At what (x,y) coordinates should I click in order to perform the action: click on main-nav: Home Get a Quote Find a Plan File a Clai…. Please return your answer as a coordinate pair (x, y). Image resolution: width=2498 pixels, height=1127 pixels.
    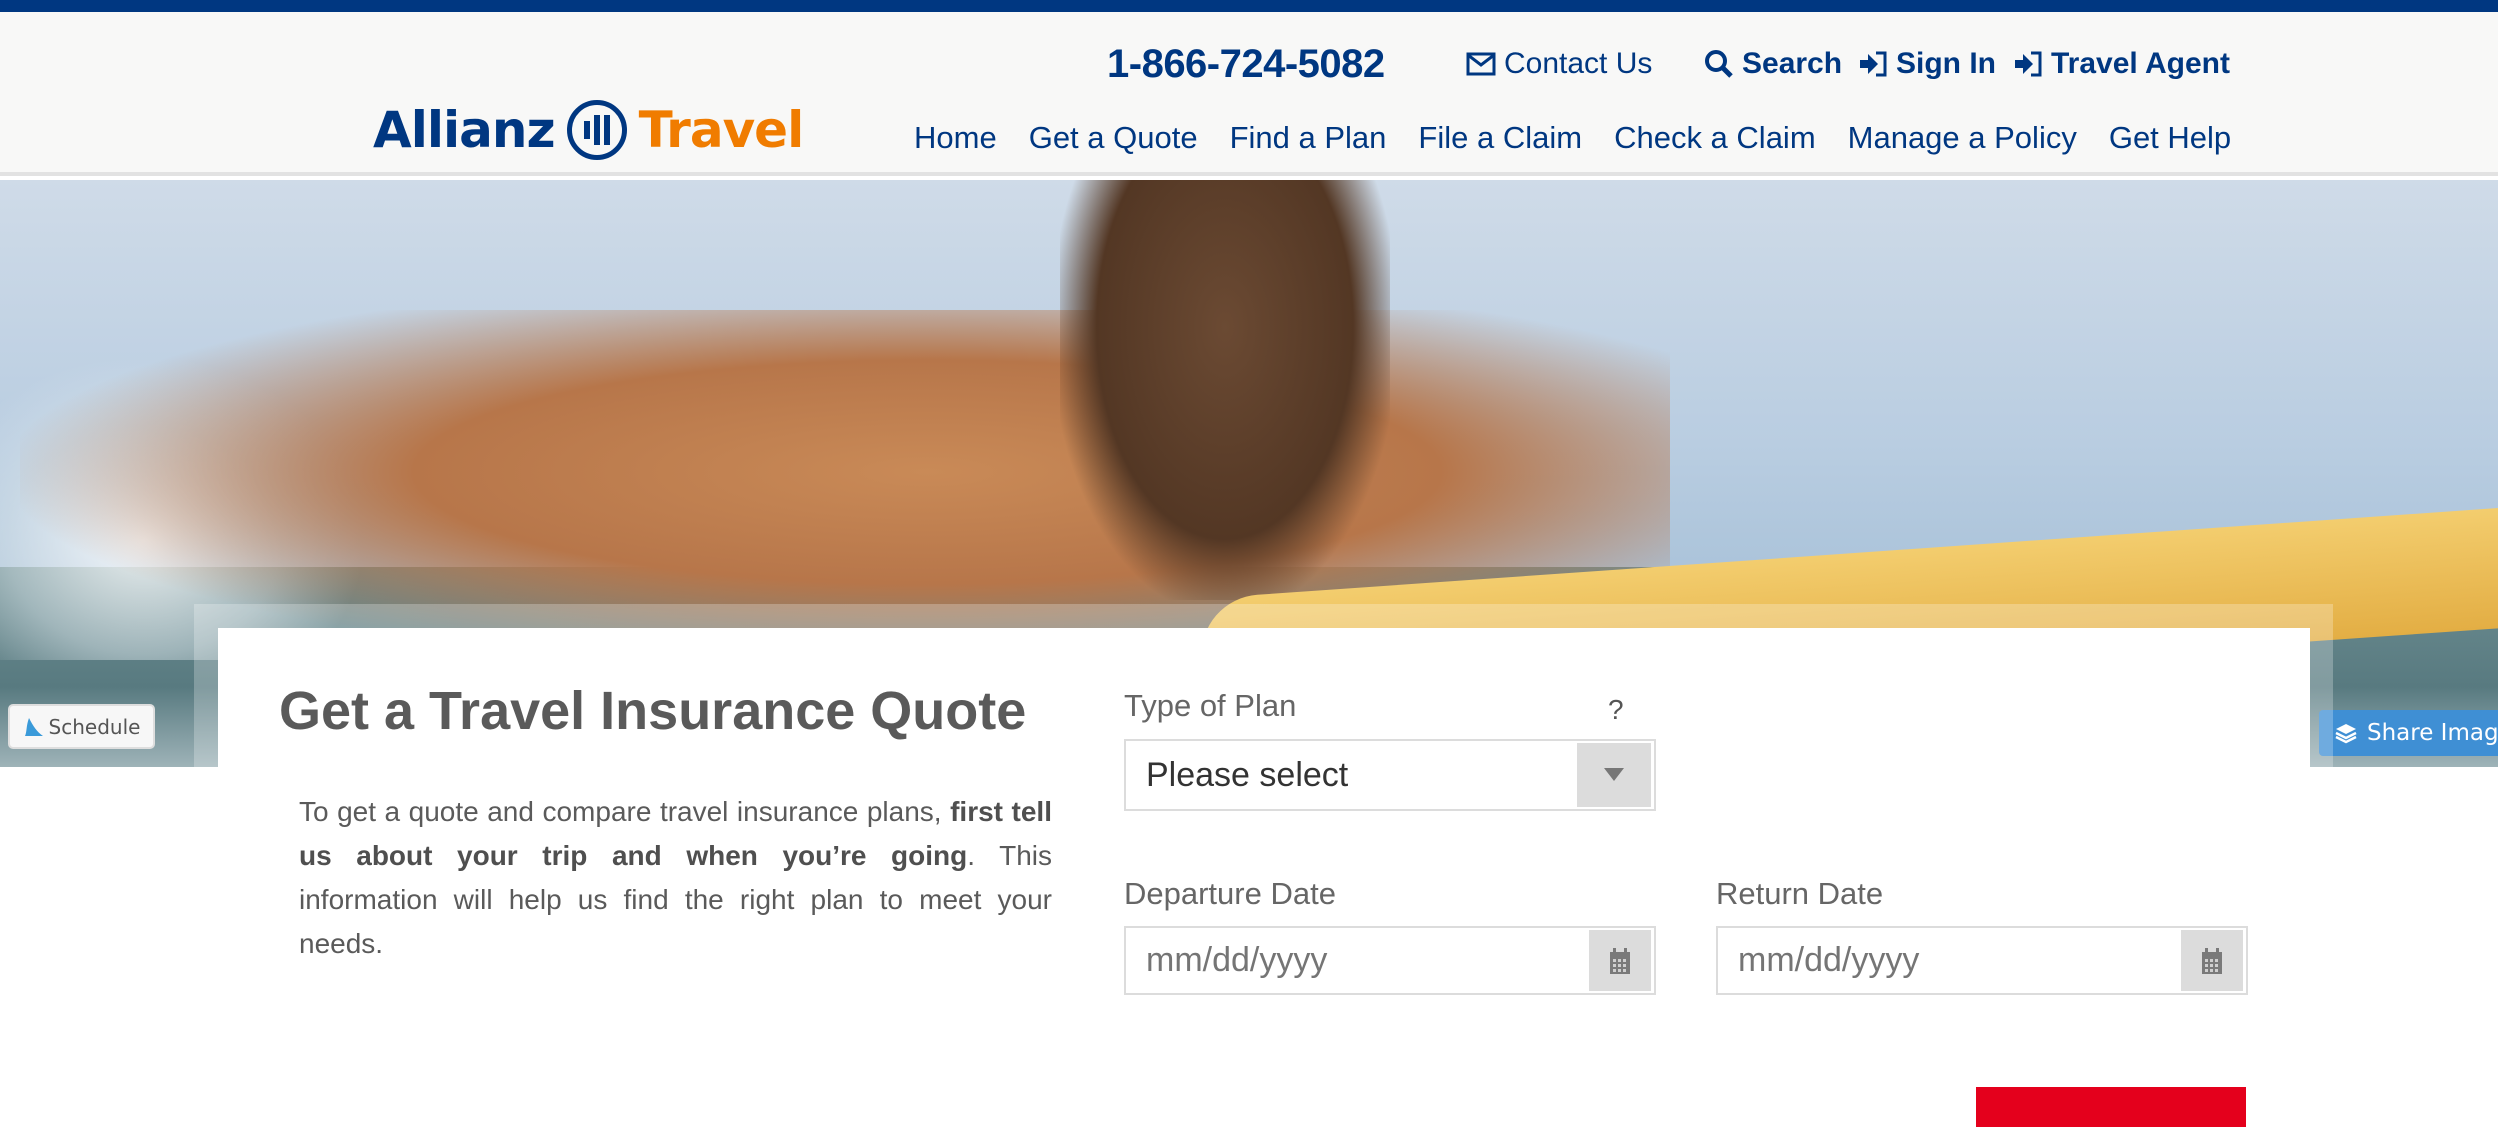
    Looking at the image, I should click on (1572, 138).